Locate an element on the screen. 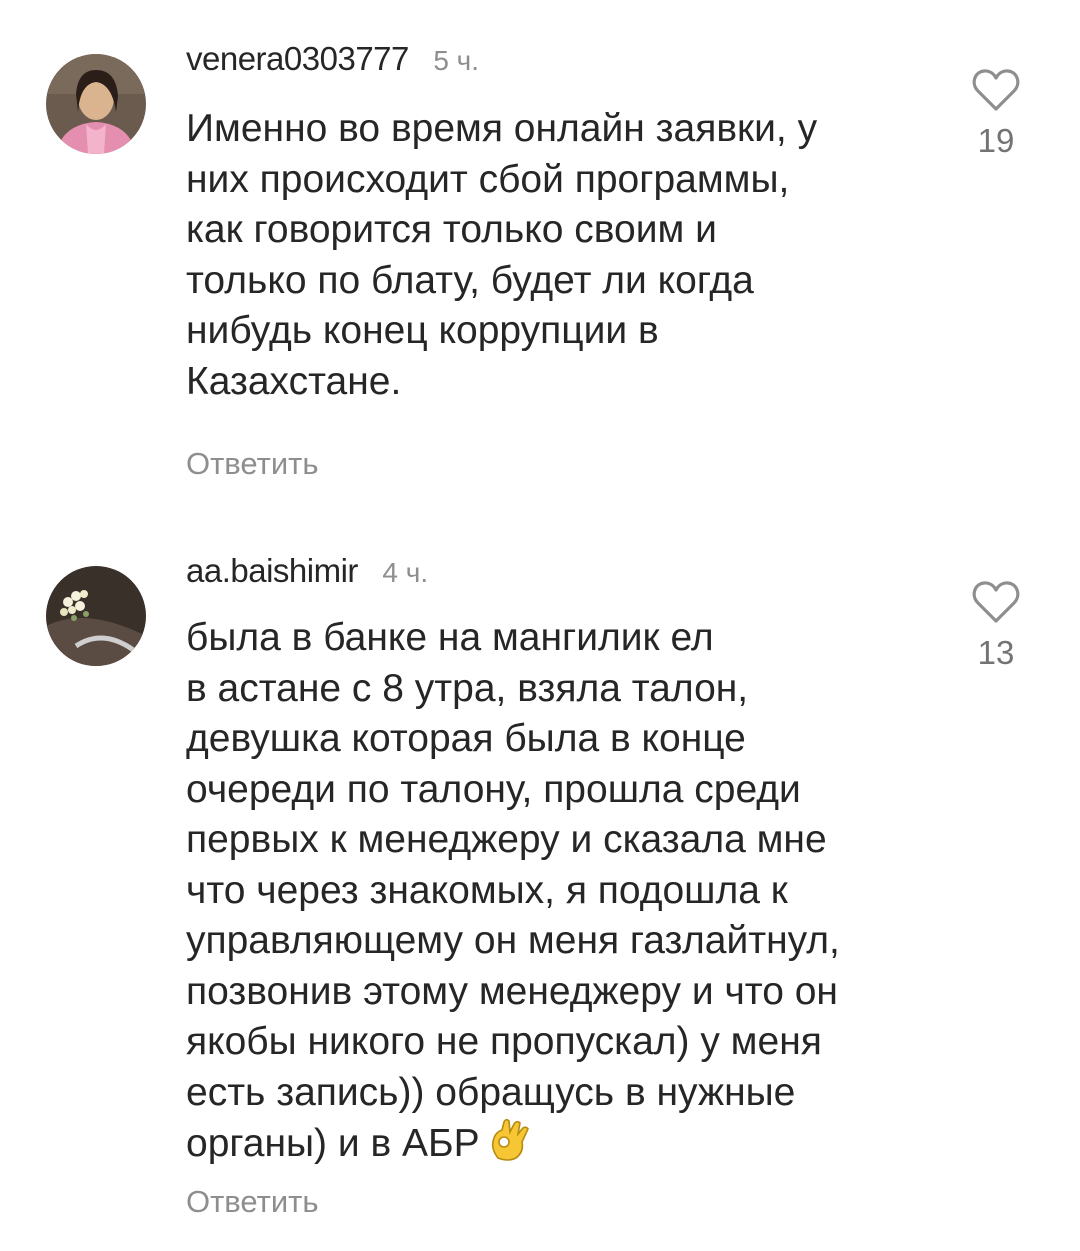  comment-meta: aa.baishimir 4 ч. is located at coordinates (307, 571).